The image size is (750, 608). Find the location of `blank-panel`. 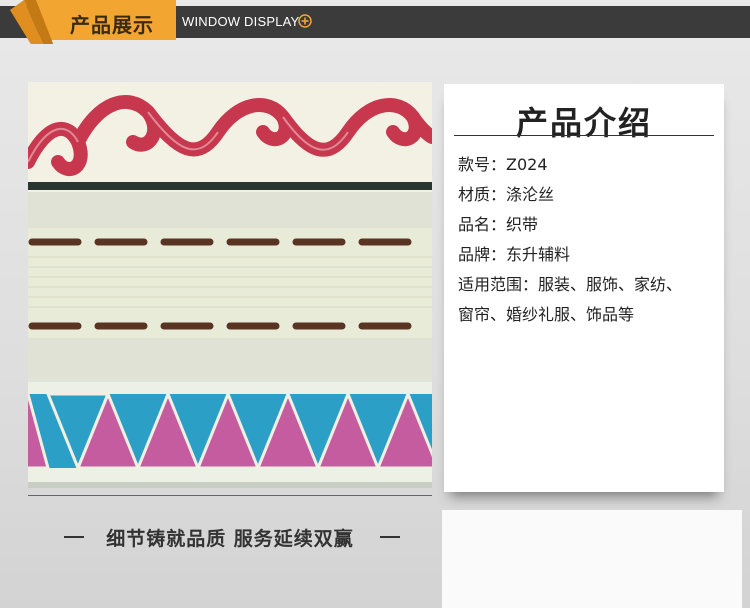

blank-panel is located at coordinates (592, 559).